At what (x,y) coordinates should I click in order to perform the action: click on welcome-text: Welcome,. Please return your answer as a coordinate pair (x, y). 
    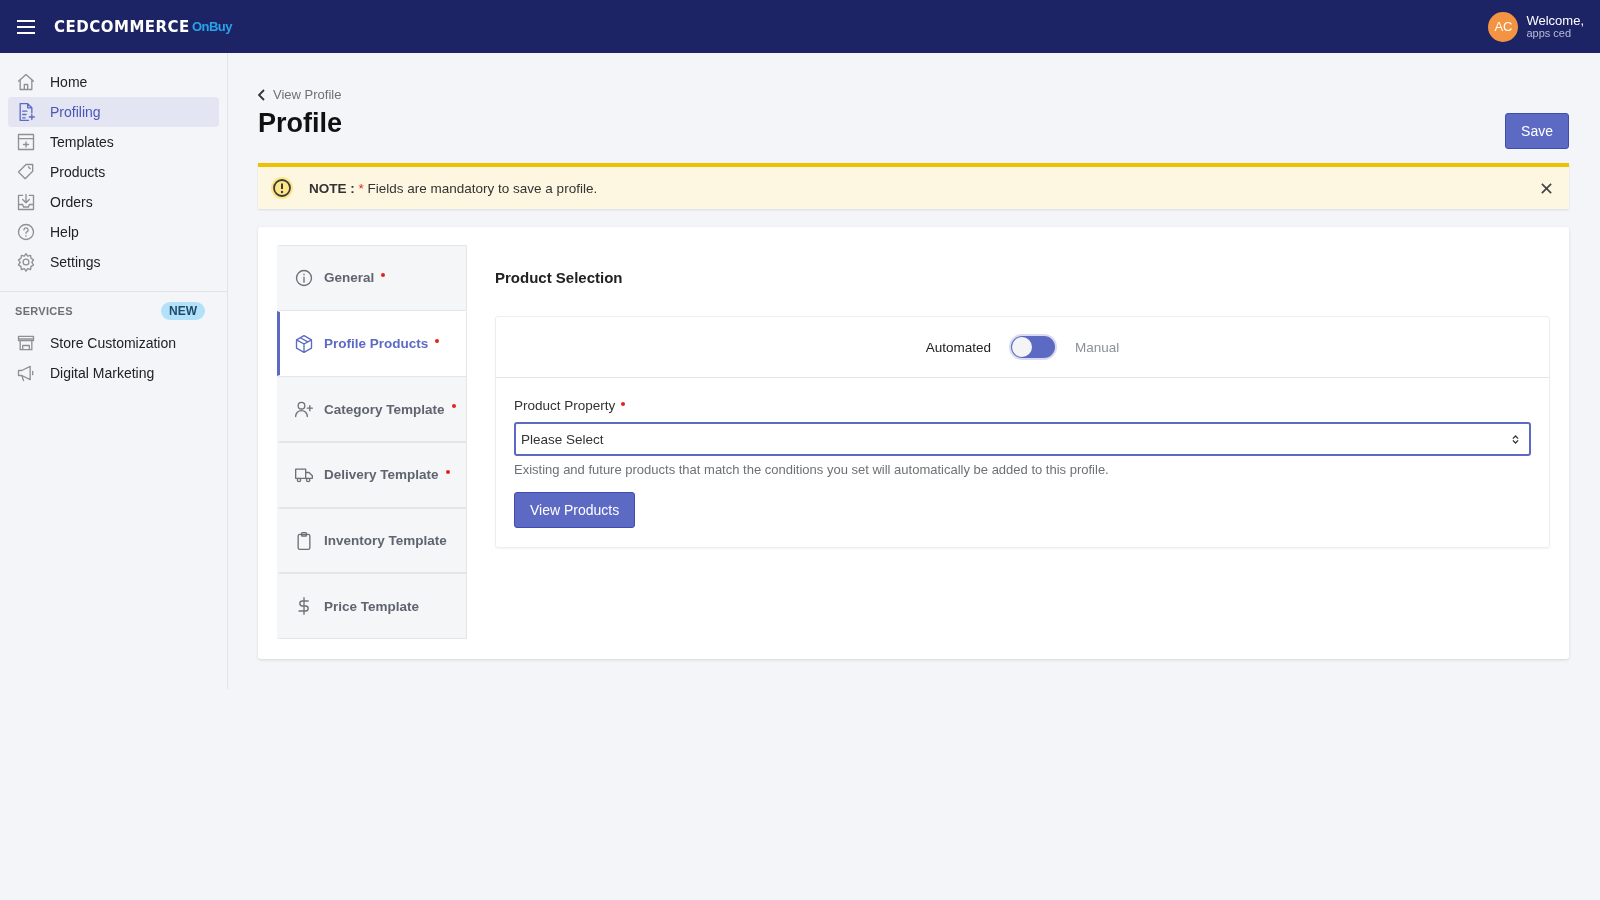
    Looking at the image, I should click on (1555, 20).